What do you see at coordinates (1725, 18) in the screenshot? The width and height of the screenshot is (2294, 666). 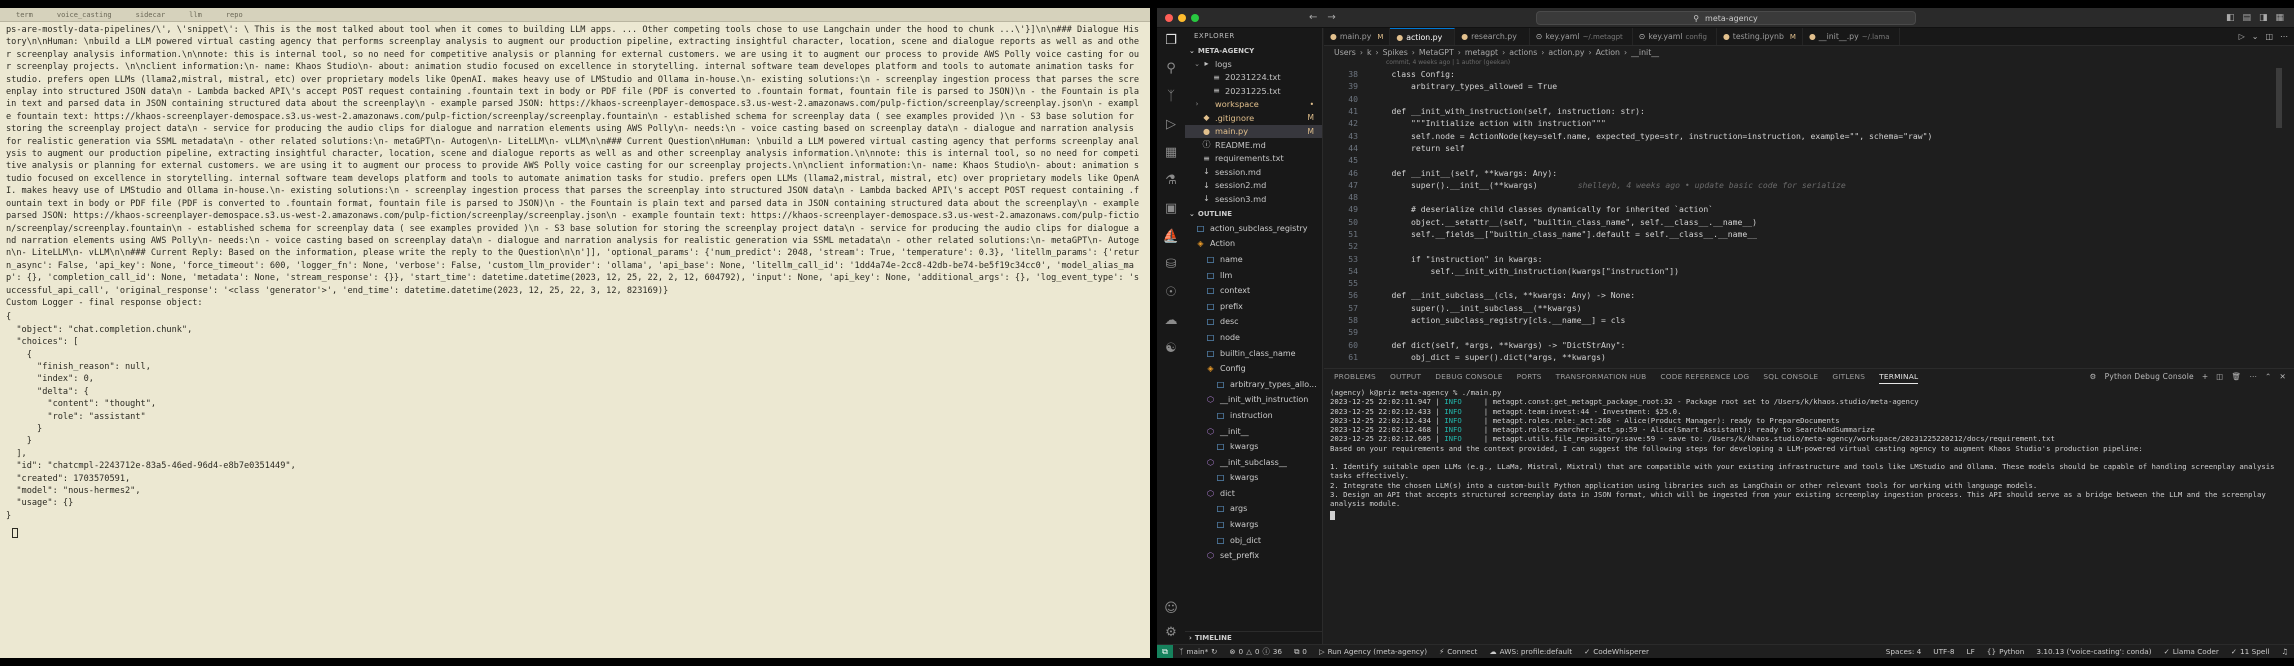 I see `command-center-search: ⚲ meta-agency` at bounding box center [1725, 18].